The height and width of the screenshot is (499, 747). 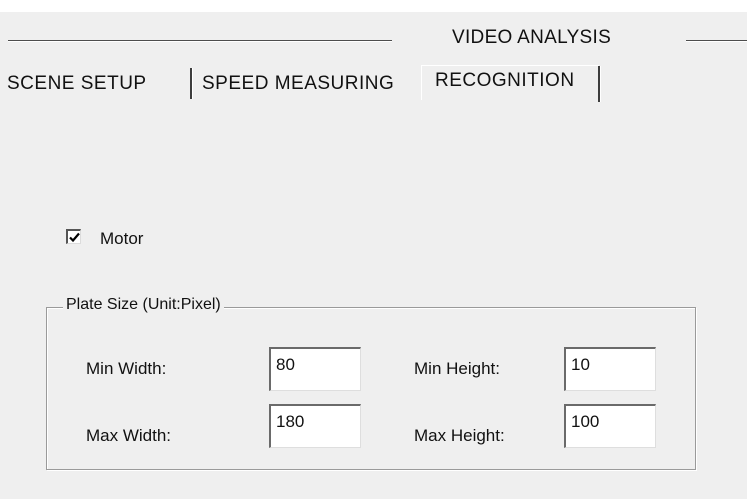 What do you see at coordinates (298, 84) in the screenshot?
I see `tab-speed-measuring: SPEED MEASURING` at bounding box center [298, 84].